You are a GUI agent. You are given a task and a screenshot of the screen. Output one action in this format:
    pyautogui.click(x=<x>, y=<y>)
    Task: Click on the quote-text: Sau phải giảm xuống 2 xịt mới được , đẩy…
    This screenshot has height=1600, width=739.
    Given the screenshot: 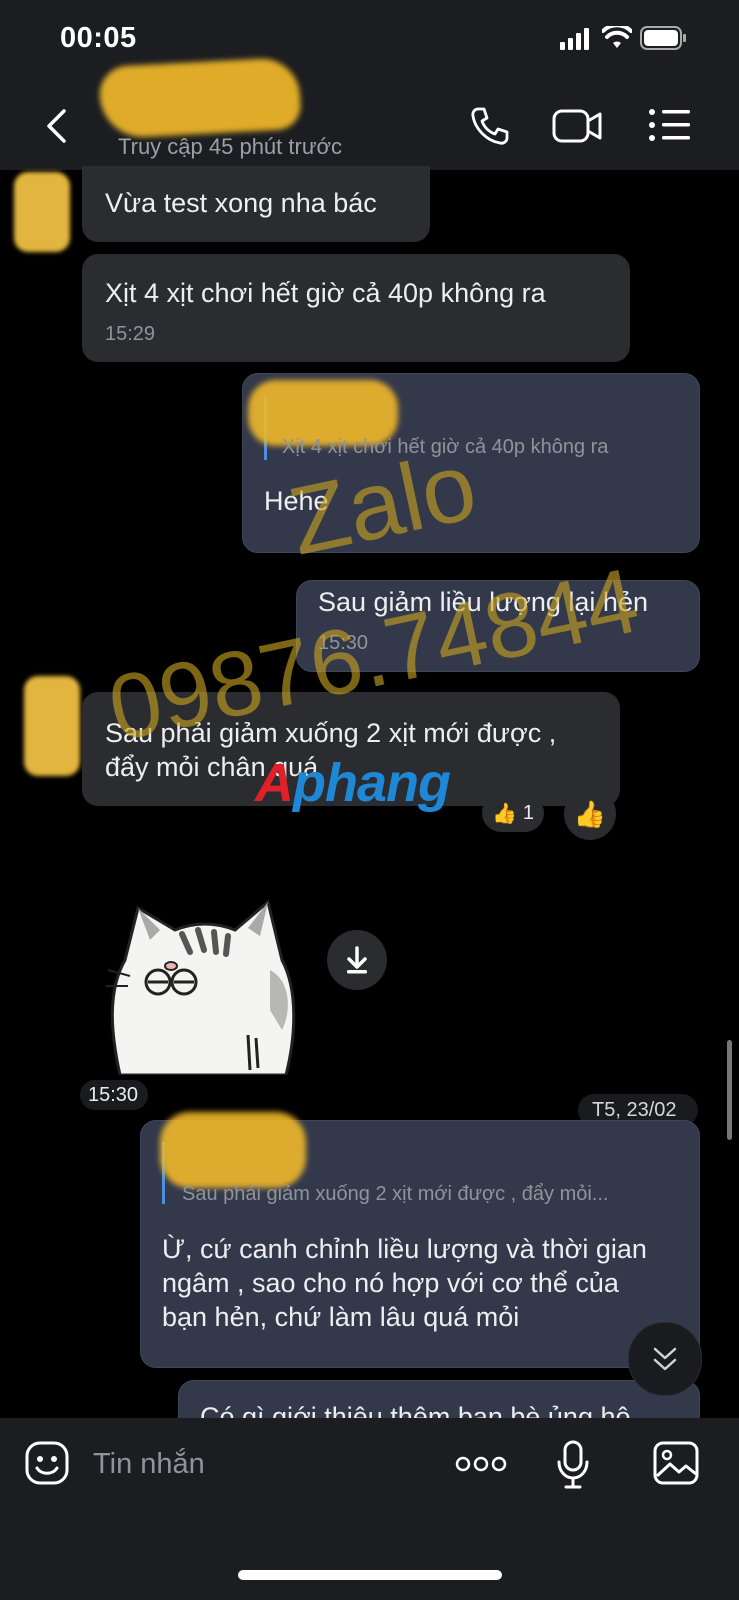 What is the action you would take?
    pyautogui.click(x=395, y=1194)
    